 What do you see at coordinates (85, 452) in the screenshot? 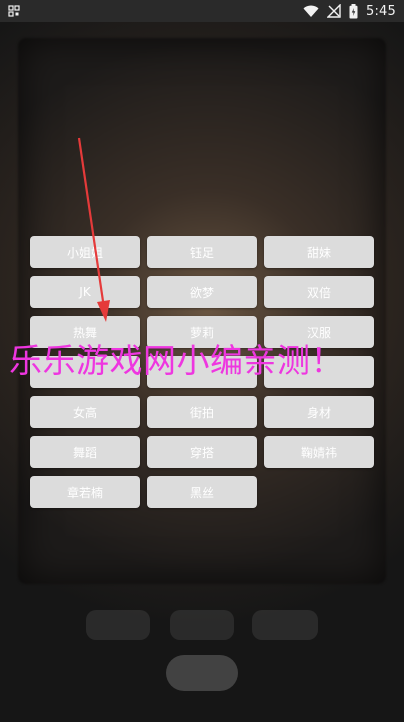
I see `tag-button: 舞蹈` at bounding box center [85, 452].